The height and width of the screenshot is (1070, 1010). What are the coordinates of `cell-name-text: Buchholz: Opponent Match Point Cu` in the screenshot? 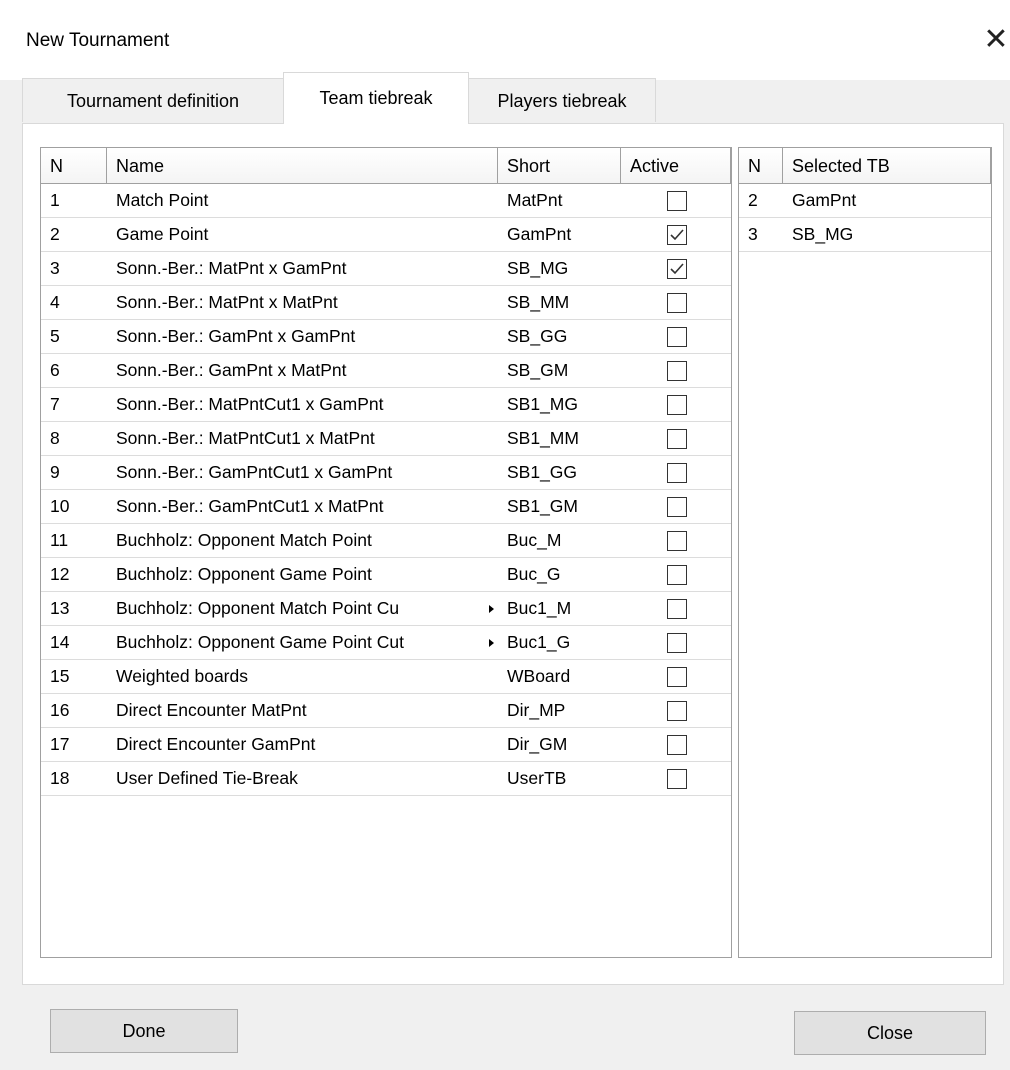 It's located at (258, 608).